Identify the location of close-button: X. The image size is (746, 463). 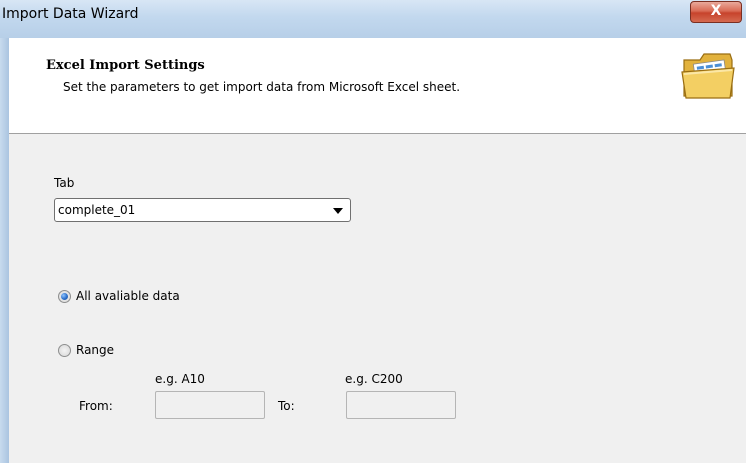
(716, 12).